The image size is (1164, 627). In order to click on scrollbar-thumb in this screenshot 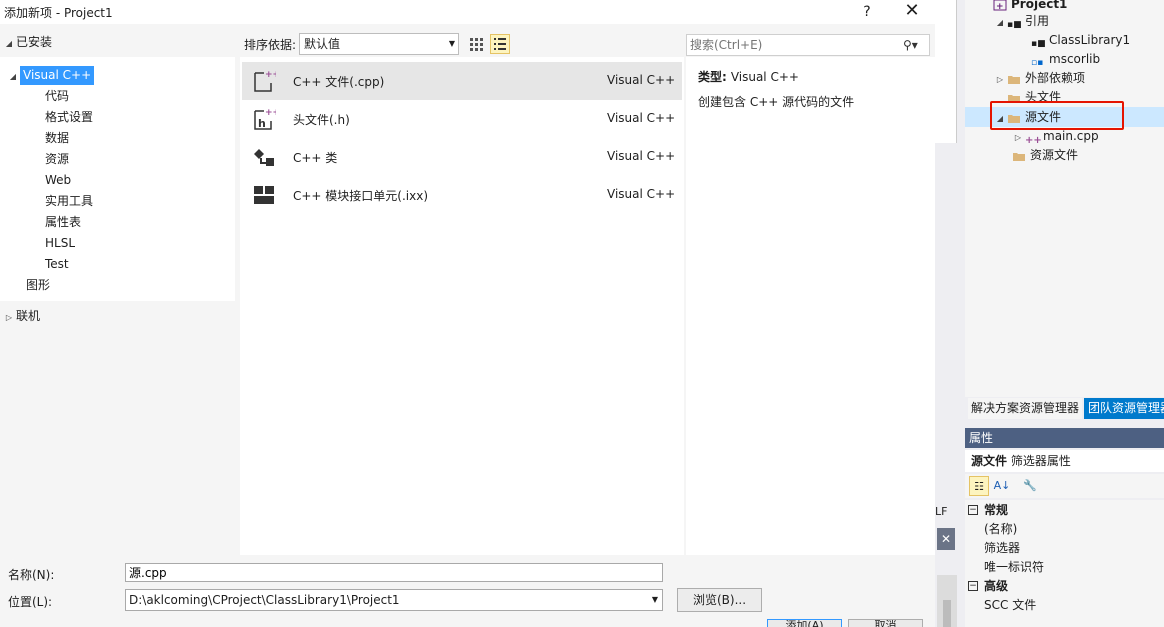, I will do `click(947, 613)`.